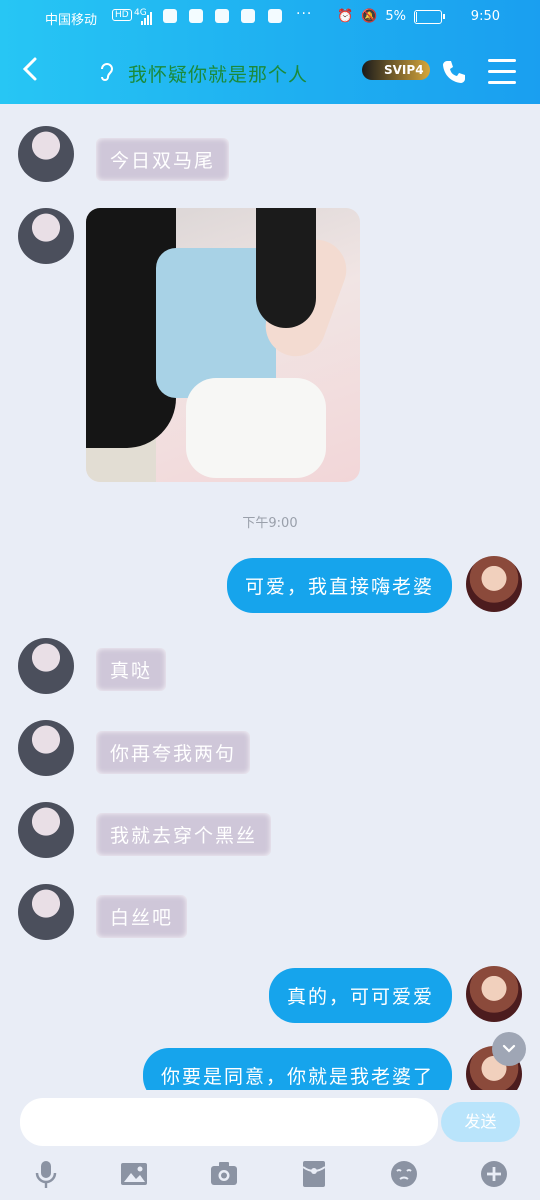 This screenshot has height=1200, width=540. I want to click on clock: 9:50, so click(485, 16).